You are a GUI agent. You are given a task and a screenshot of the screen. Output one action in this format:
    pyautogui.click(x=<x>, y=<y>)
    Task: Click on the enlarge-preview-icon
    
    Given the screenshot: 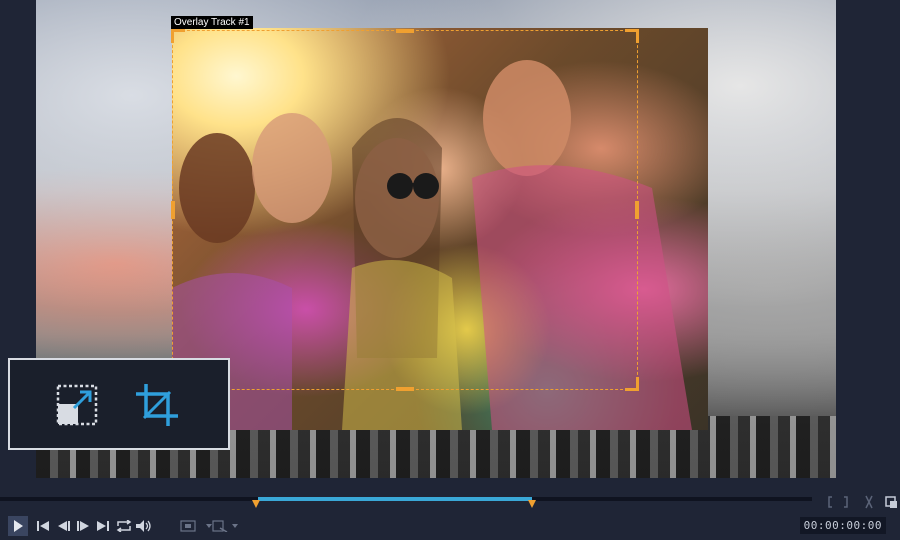 What is the action you would take?
    pyautogui.click(x=891, y=502)
    